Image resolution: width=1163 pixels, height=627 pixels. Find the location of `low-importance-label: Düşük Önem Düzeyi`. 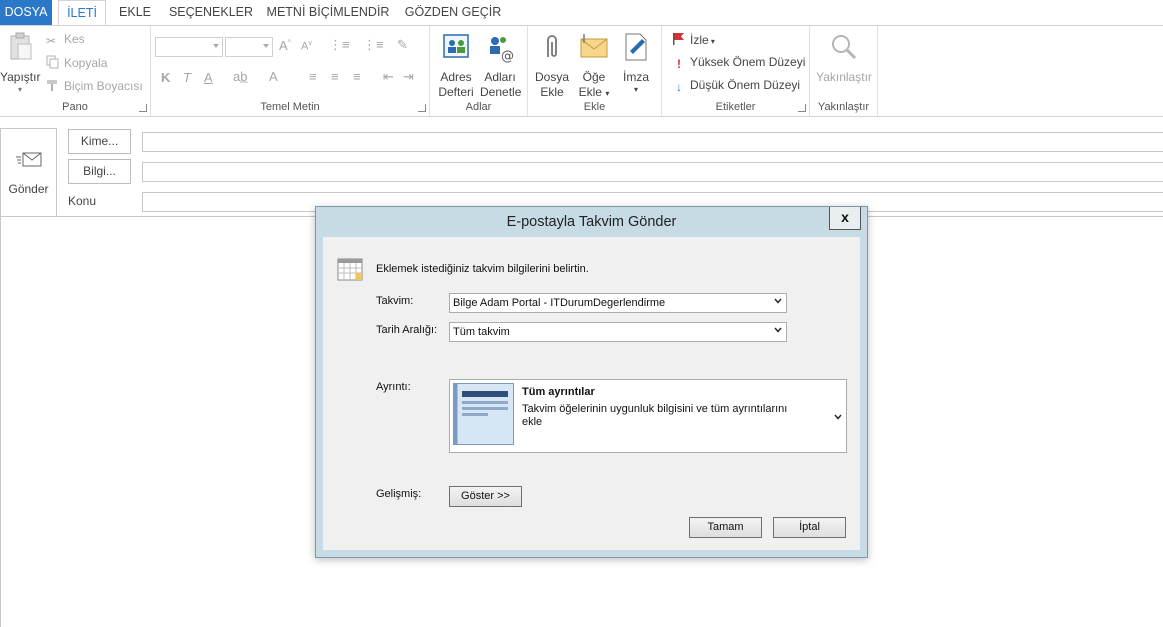

low-importance-label: Düşük Önem Düzeyi is located at coordinates (745, 85).